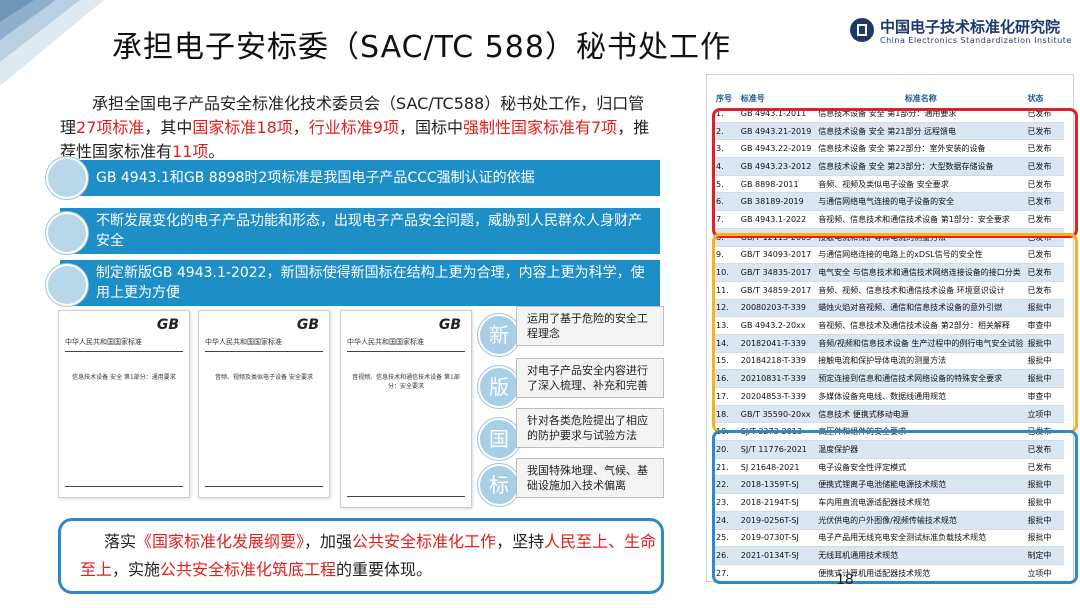 The image size is (1080, 608). I want to click on bullet-bar: GB 4943.1和GB 8898时2项标准是我国电子产品CCC强制认证的依据, so click(360, 178).